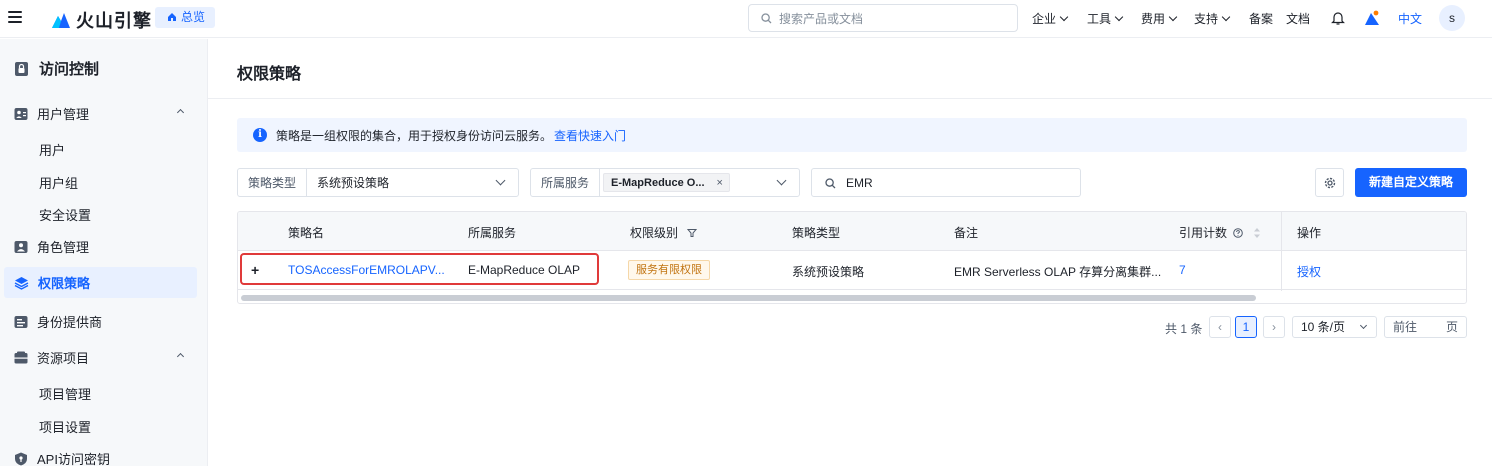 The height and width of the screenshot is (474, 1492). Describe the element at coordinates (114, 21) in the screenshot. I see `brand-name: 火山引擎` at that location.